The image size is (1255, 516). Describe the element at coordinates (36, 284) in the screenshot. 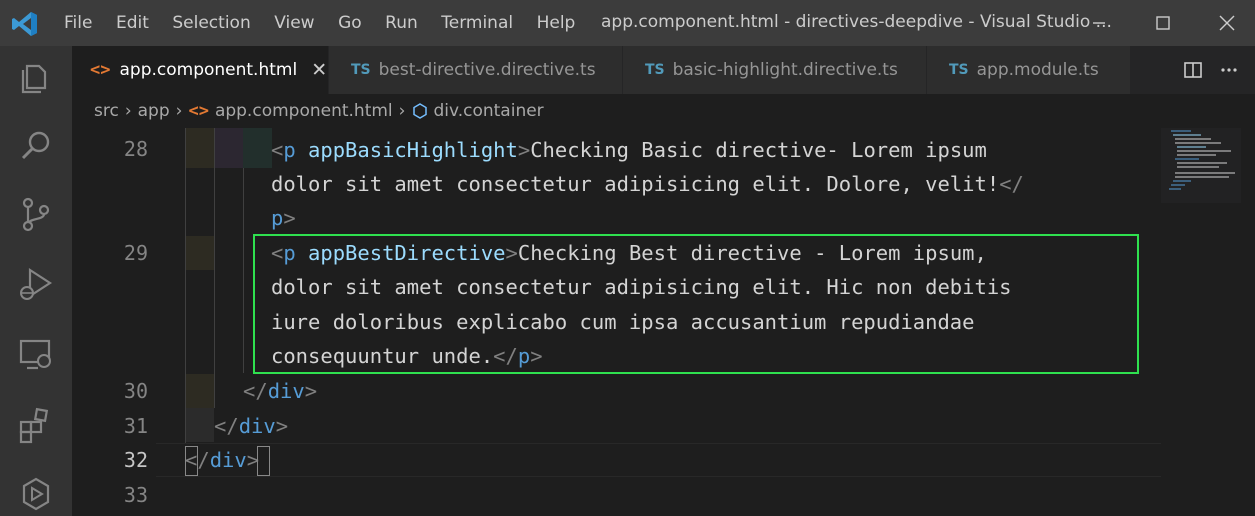

I see `run-debug-icon` at that location.